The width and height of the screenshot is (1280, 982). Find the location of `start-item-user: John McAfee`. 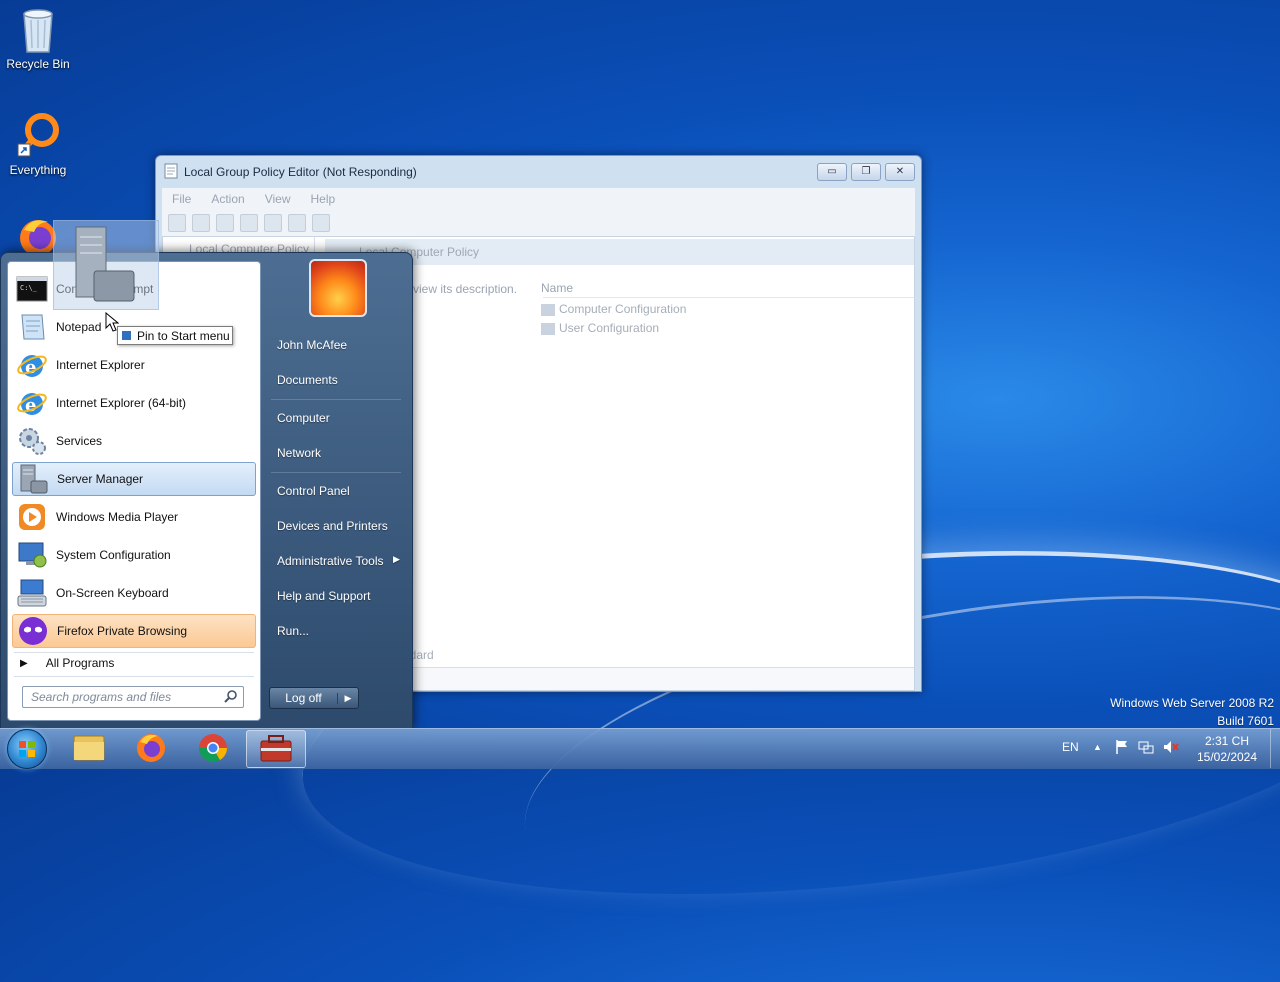

start-item-user: John McAfee is located at coordinates (312, 345).